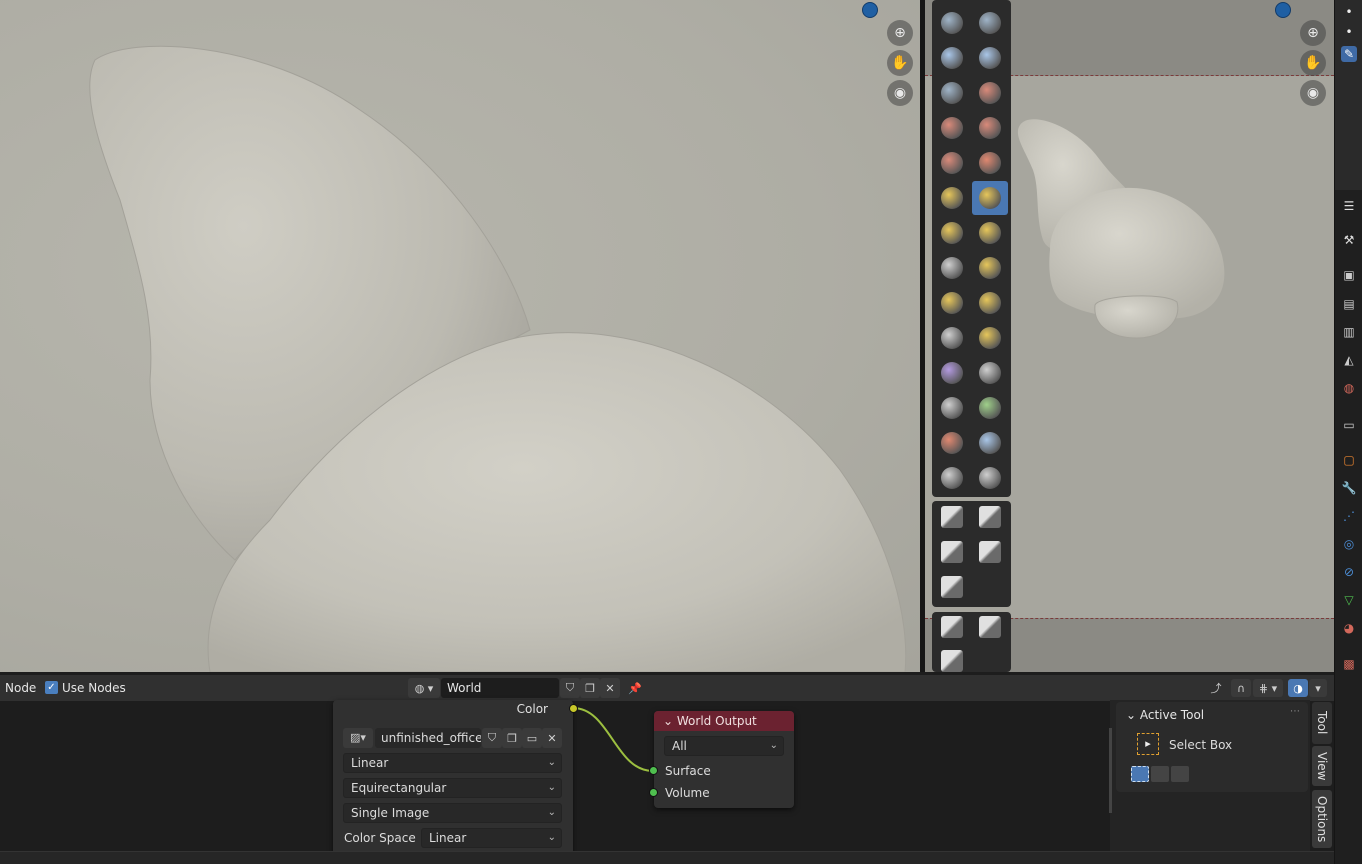  Describe the element at coordinates (653, 770) in the screenshot. I see `surface-input-socket` at that location.